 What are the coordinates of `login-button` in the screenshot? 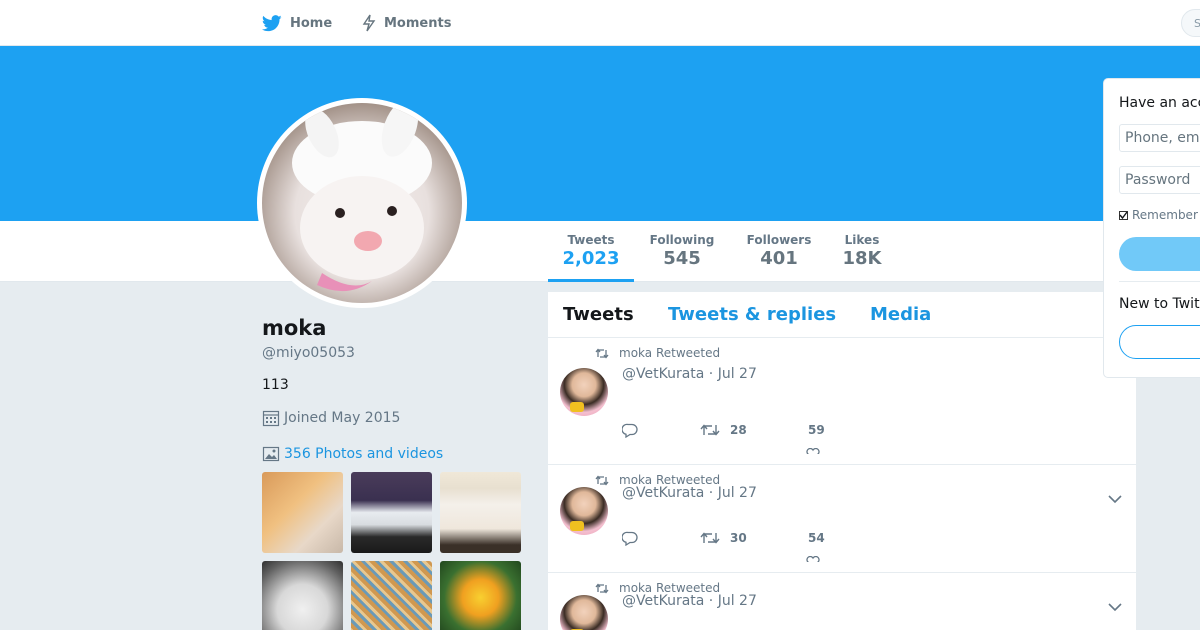 It's located at (1159, 254).